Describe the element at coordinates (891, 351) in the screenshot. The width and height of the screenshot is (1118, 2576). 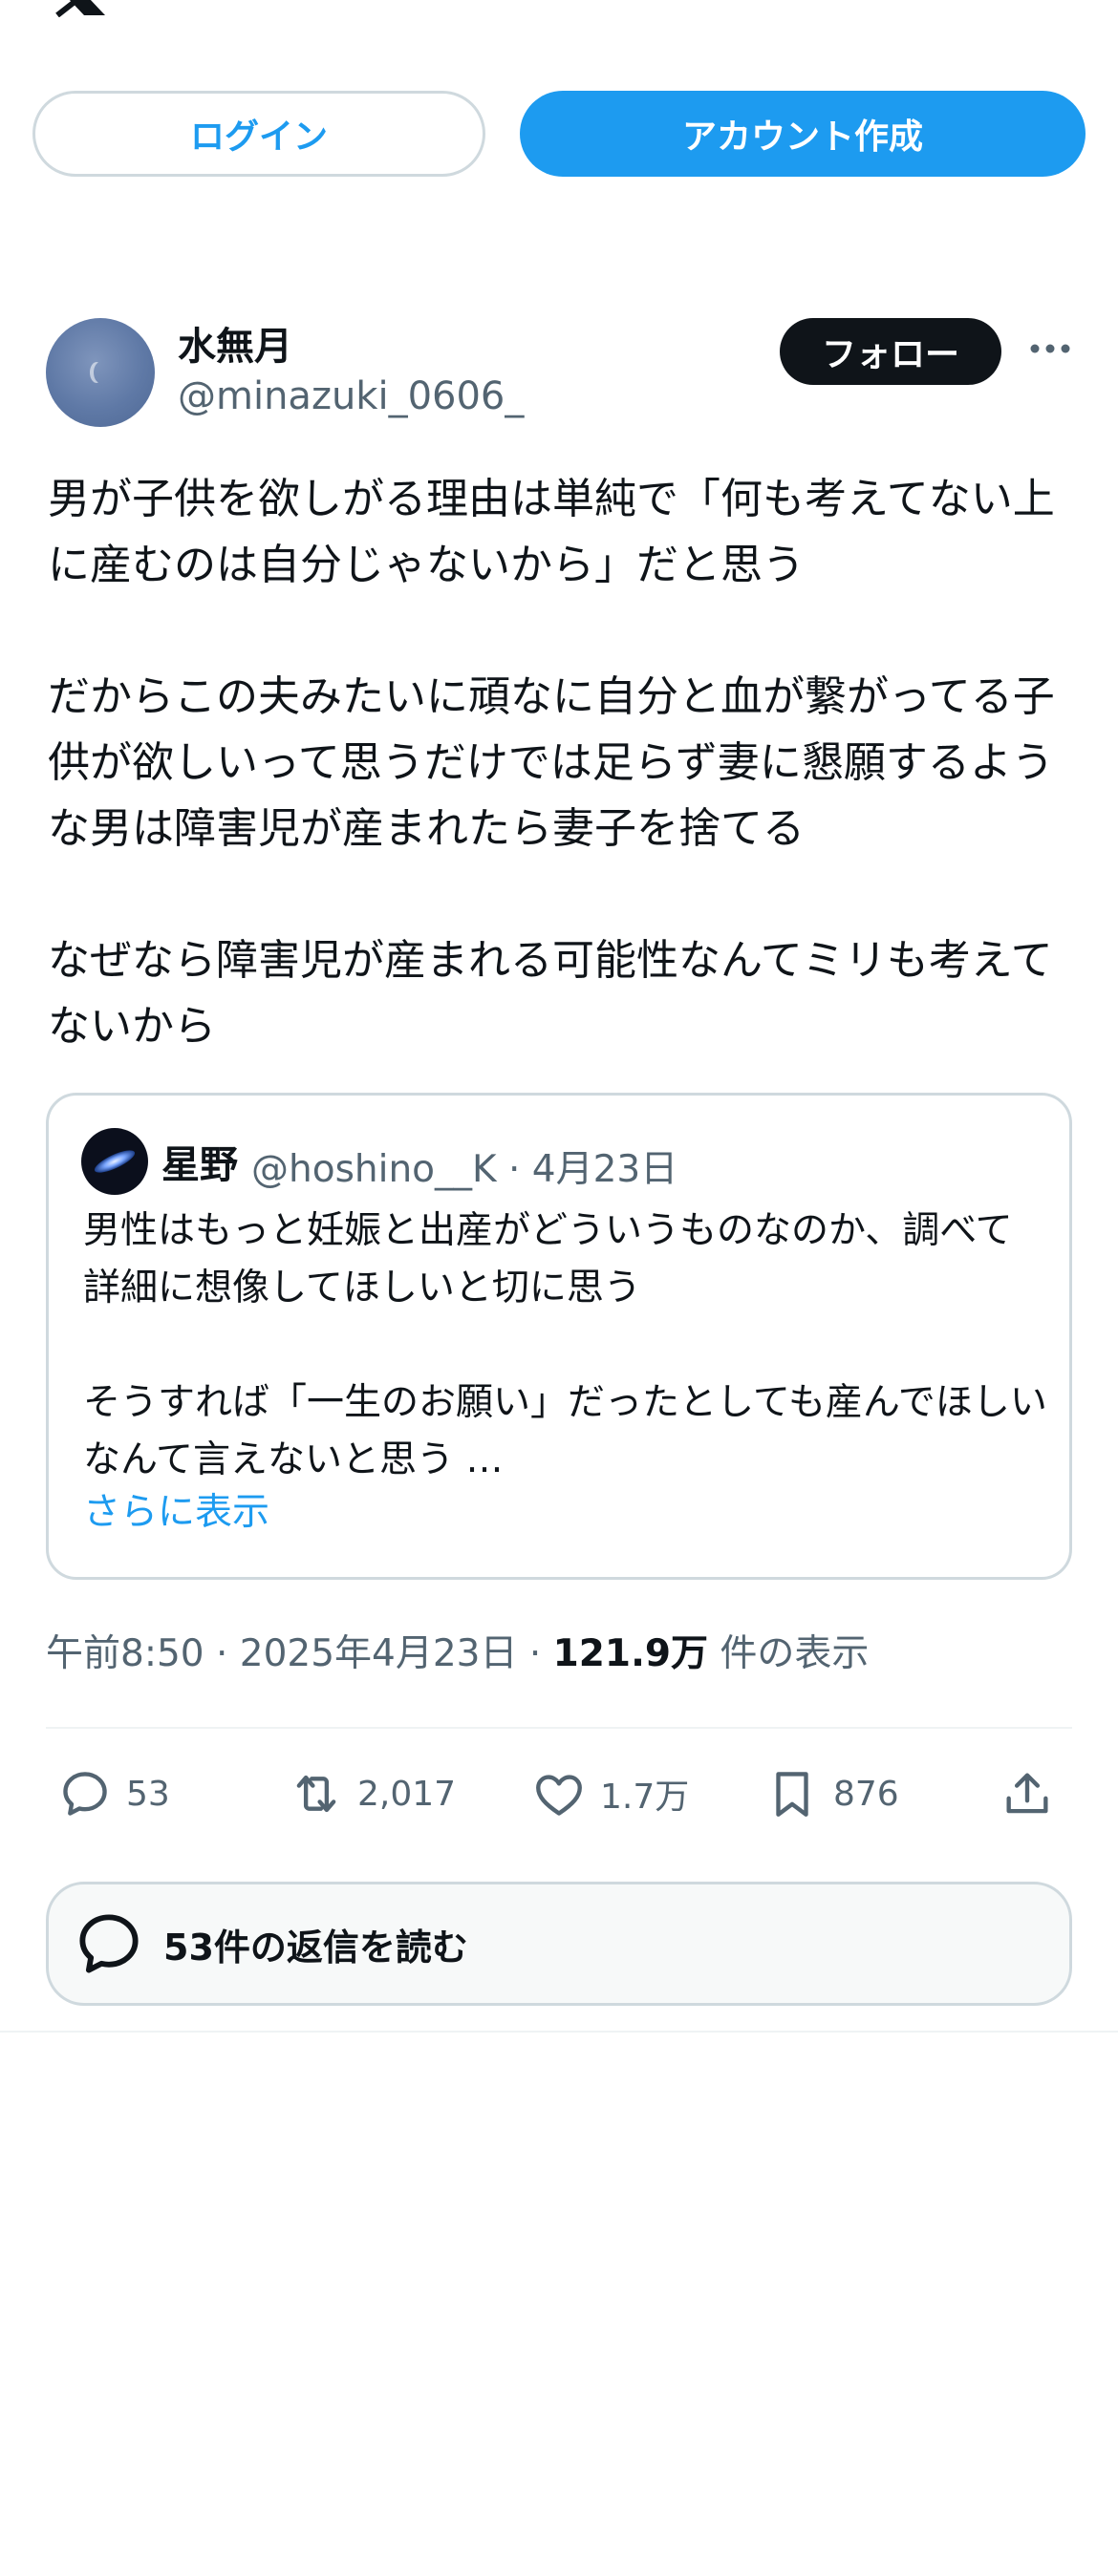
I see `follow-button: フォロー` at that location.